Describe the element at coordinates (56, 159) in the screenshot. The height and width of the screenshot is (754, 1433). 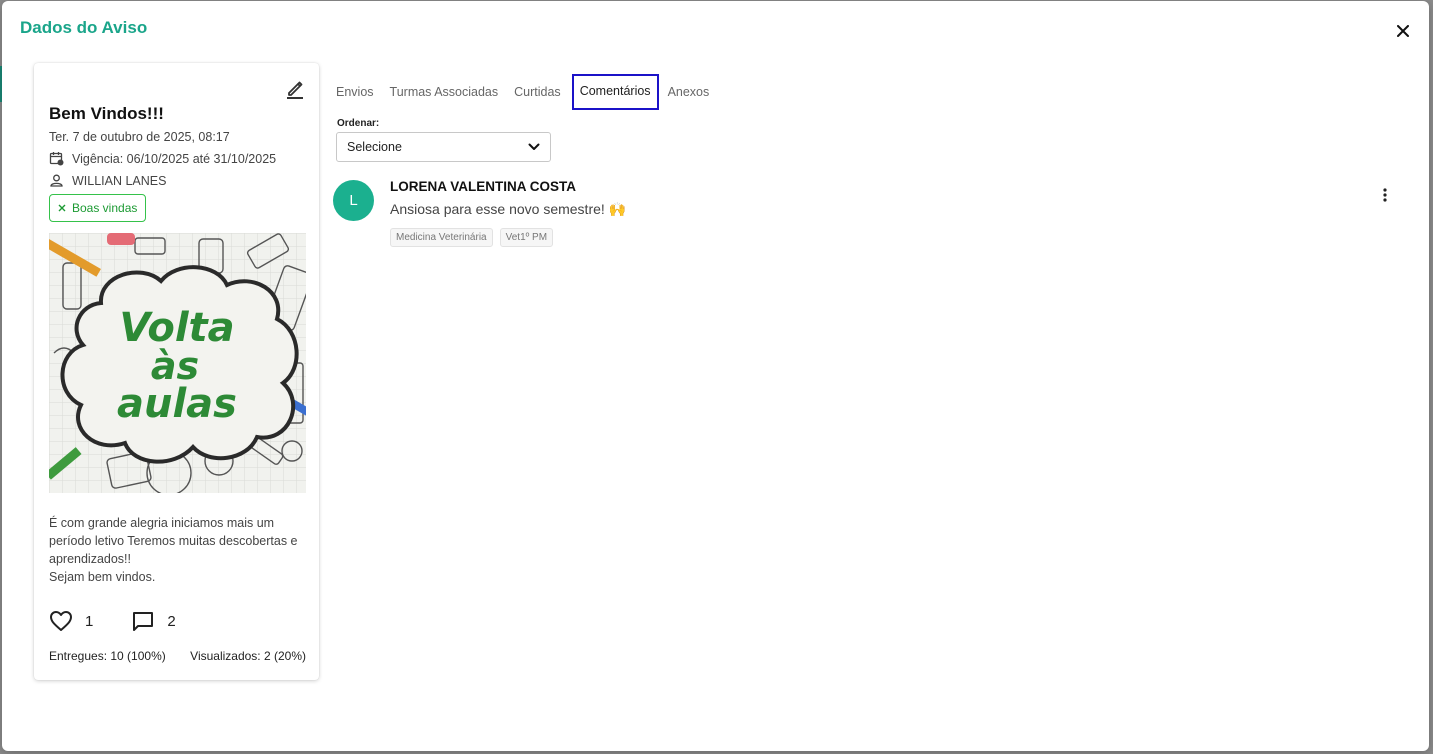
I see `calendar-icon` at that location.